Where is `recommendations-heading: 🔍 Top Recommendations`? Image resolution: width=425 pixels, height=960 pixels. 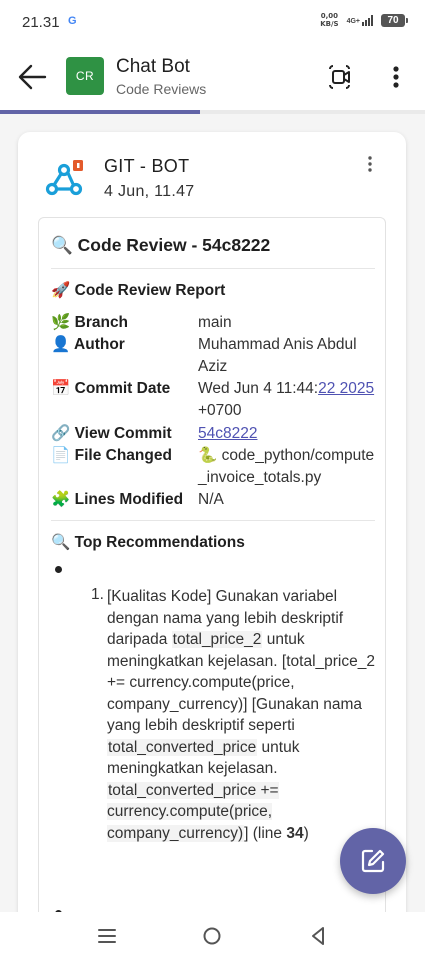
recommendations-heading: 🔍 Top Recommendations is located at coordinates (148, 542).